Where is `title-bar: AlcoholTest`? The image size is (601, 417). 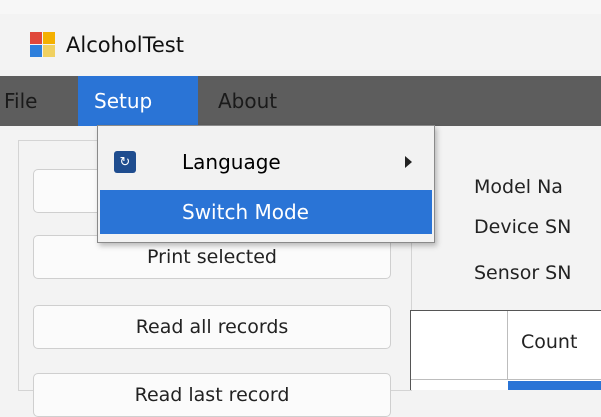
title-bar: AlcoholTest is located at coordinates (300, 45).